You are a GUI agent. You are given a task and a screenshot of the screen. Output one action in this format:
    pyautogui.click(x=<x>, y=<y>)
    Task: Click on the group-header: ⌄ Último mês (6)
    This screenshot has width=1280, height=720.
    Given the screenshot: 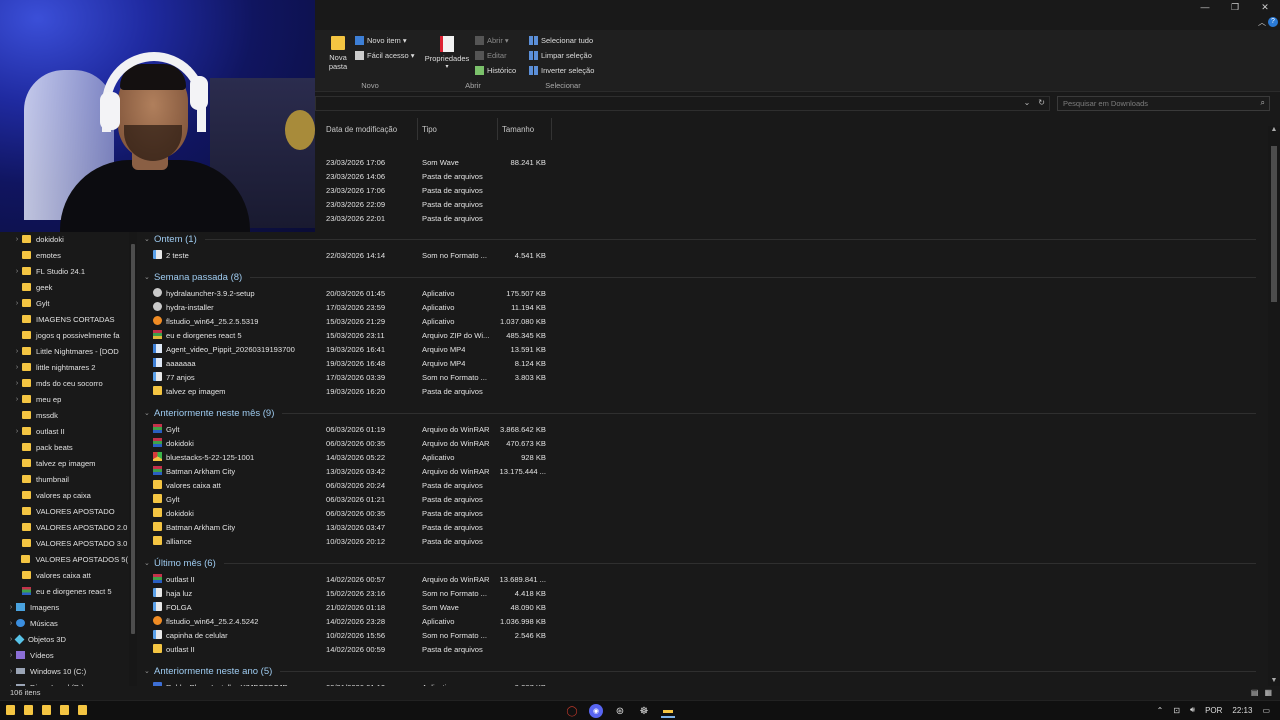 What is the action you would take?
    pyautogui.click(x=700, y=563)
    